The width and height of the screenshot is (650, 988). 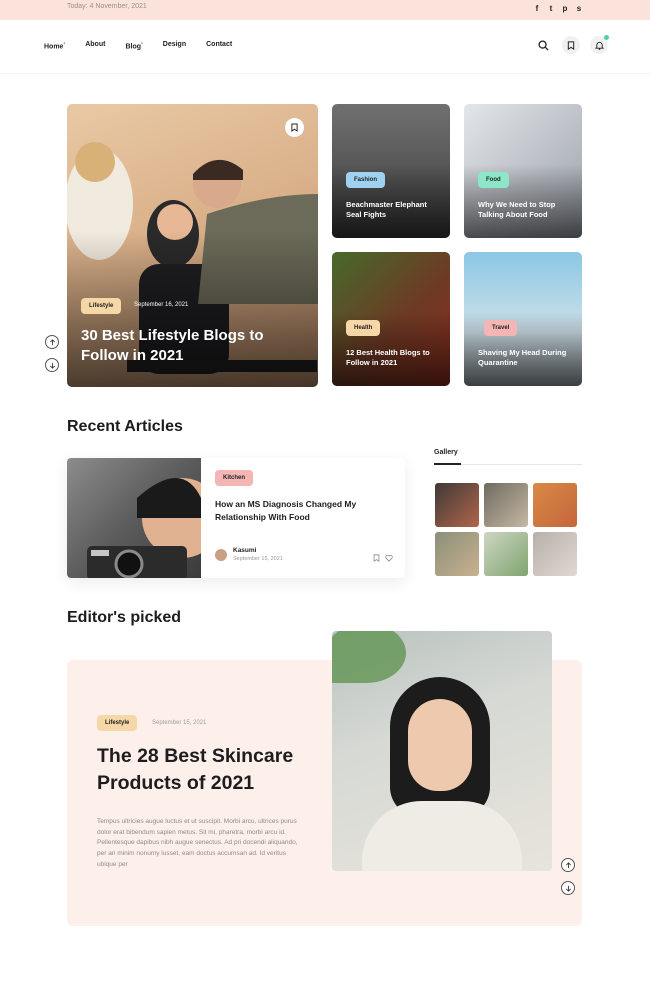 I want to click on nav-home: Home•, so click(x=54, y=45).